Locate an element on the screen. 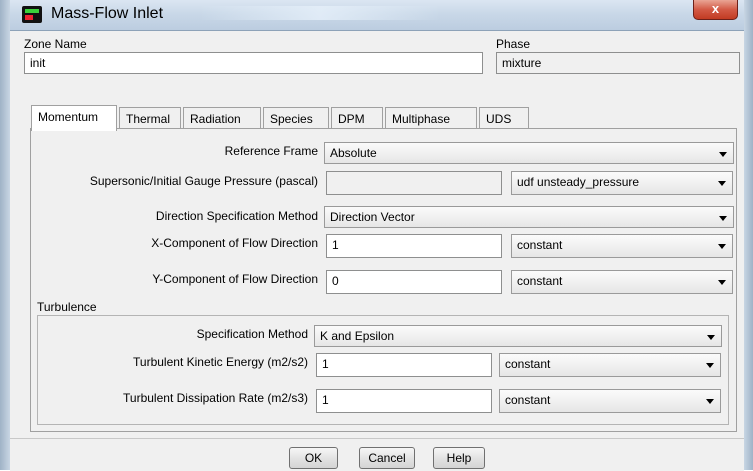  dissipation-rate-method-value: constant is located at coordinates (528, 400).